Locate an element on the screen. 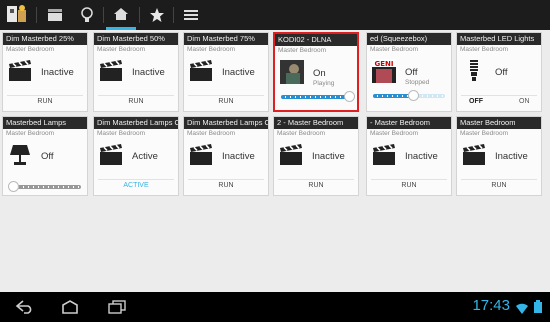 The width and height of the screenshot is (550, 322). back-icon is located at coordinates (25, 307).